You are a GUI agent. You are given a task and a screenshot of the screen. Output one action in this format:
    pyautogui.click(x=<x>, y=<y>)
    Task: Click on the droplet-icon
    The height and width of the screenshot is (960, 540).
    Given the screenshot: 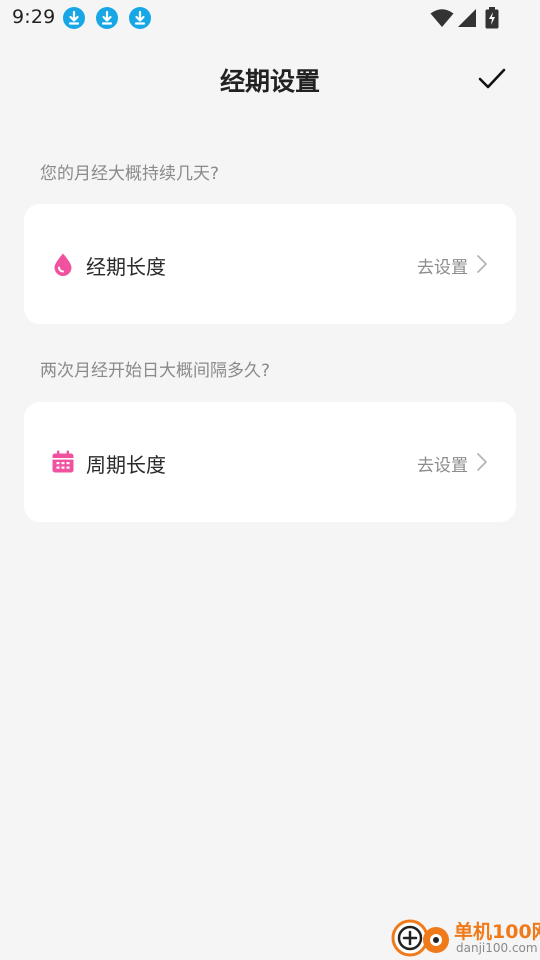 What is the action you would take?
    pyautogui.click(x=63, y=264)
    